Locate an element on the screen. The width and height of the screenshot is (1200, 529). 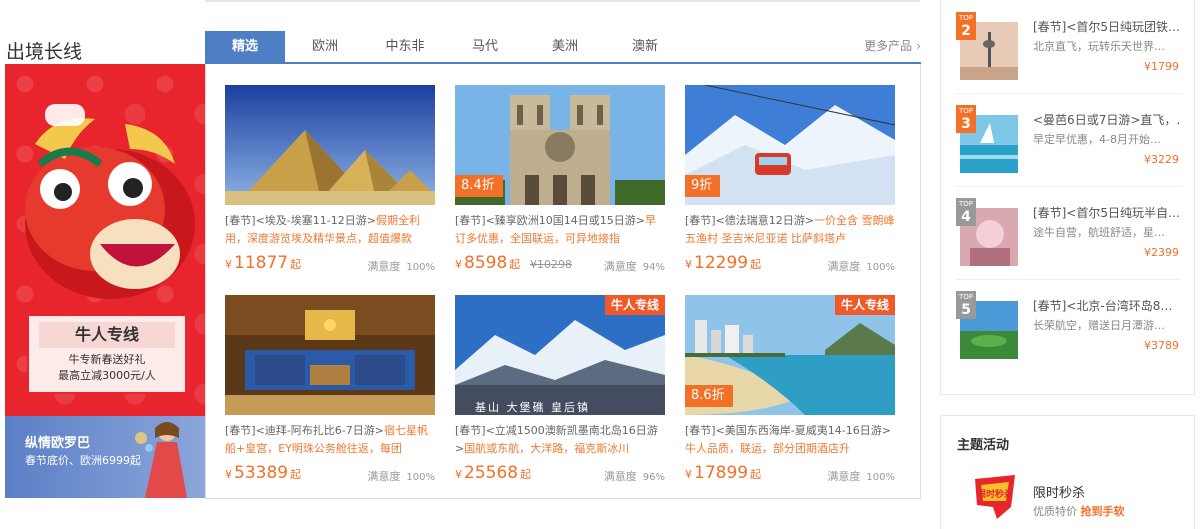
price: ¥11877 起 is located at coordinates (263, 263).